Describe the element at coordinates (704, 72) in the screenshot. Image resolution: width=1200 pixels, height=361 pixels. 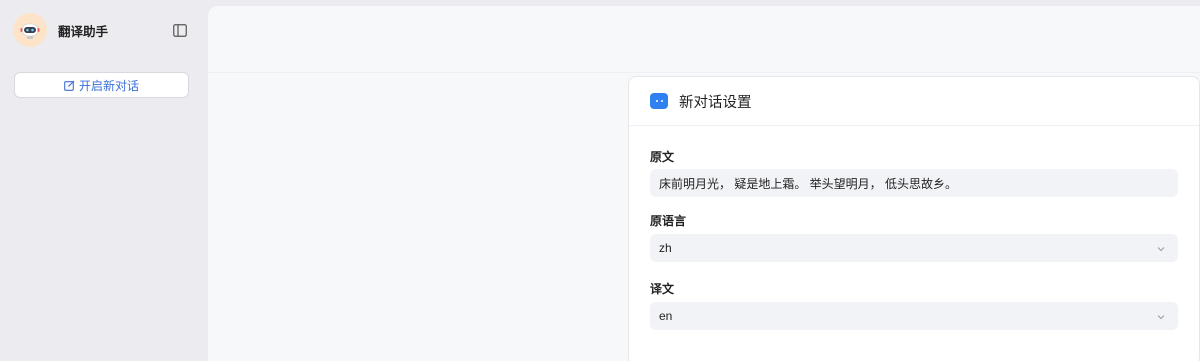
I see `header-divider` at that location.